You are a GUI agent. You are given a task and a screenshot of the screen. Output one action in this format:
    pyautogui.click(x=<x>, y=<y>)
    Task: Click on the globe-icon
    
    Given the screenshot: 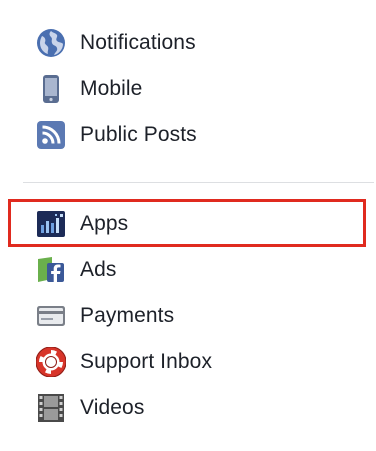 What is the action you would take?
    pyautogui.click(x=51, y=43)
    